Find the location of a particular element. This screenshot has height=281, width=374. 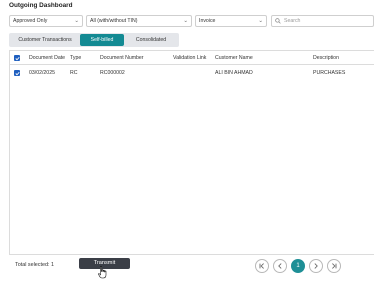

cell-document-number: RC000002 is located at coordinates (112, 73).